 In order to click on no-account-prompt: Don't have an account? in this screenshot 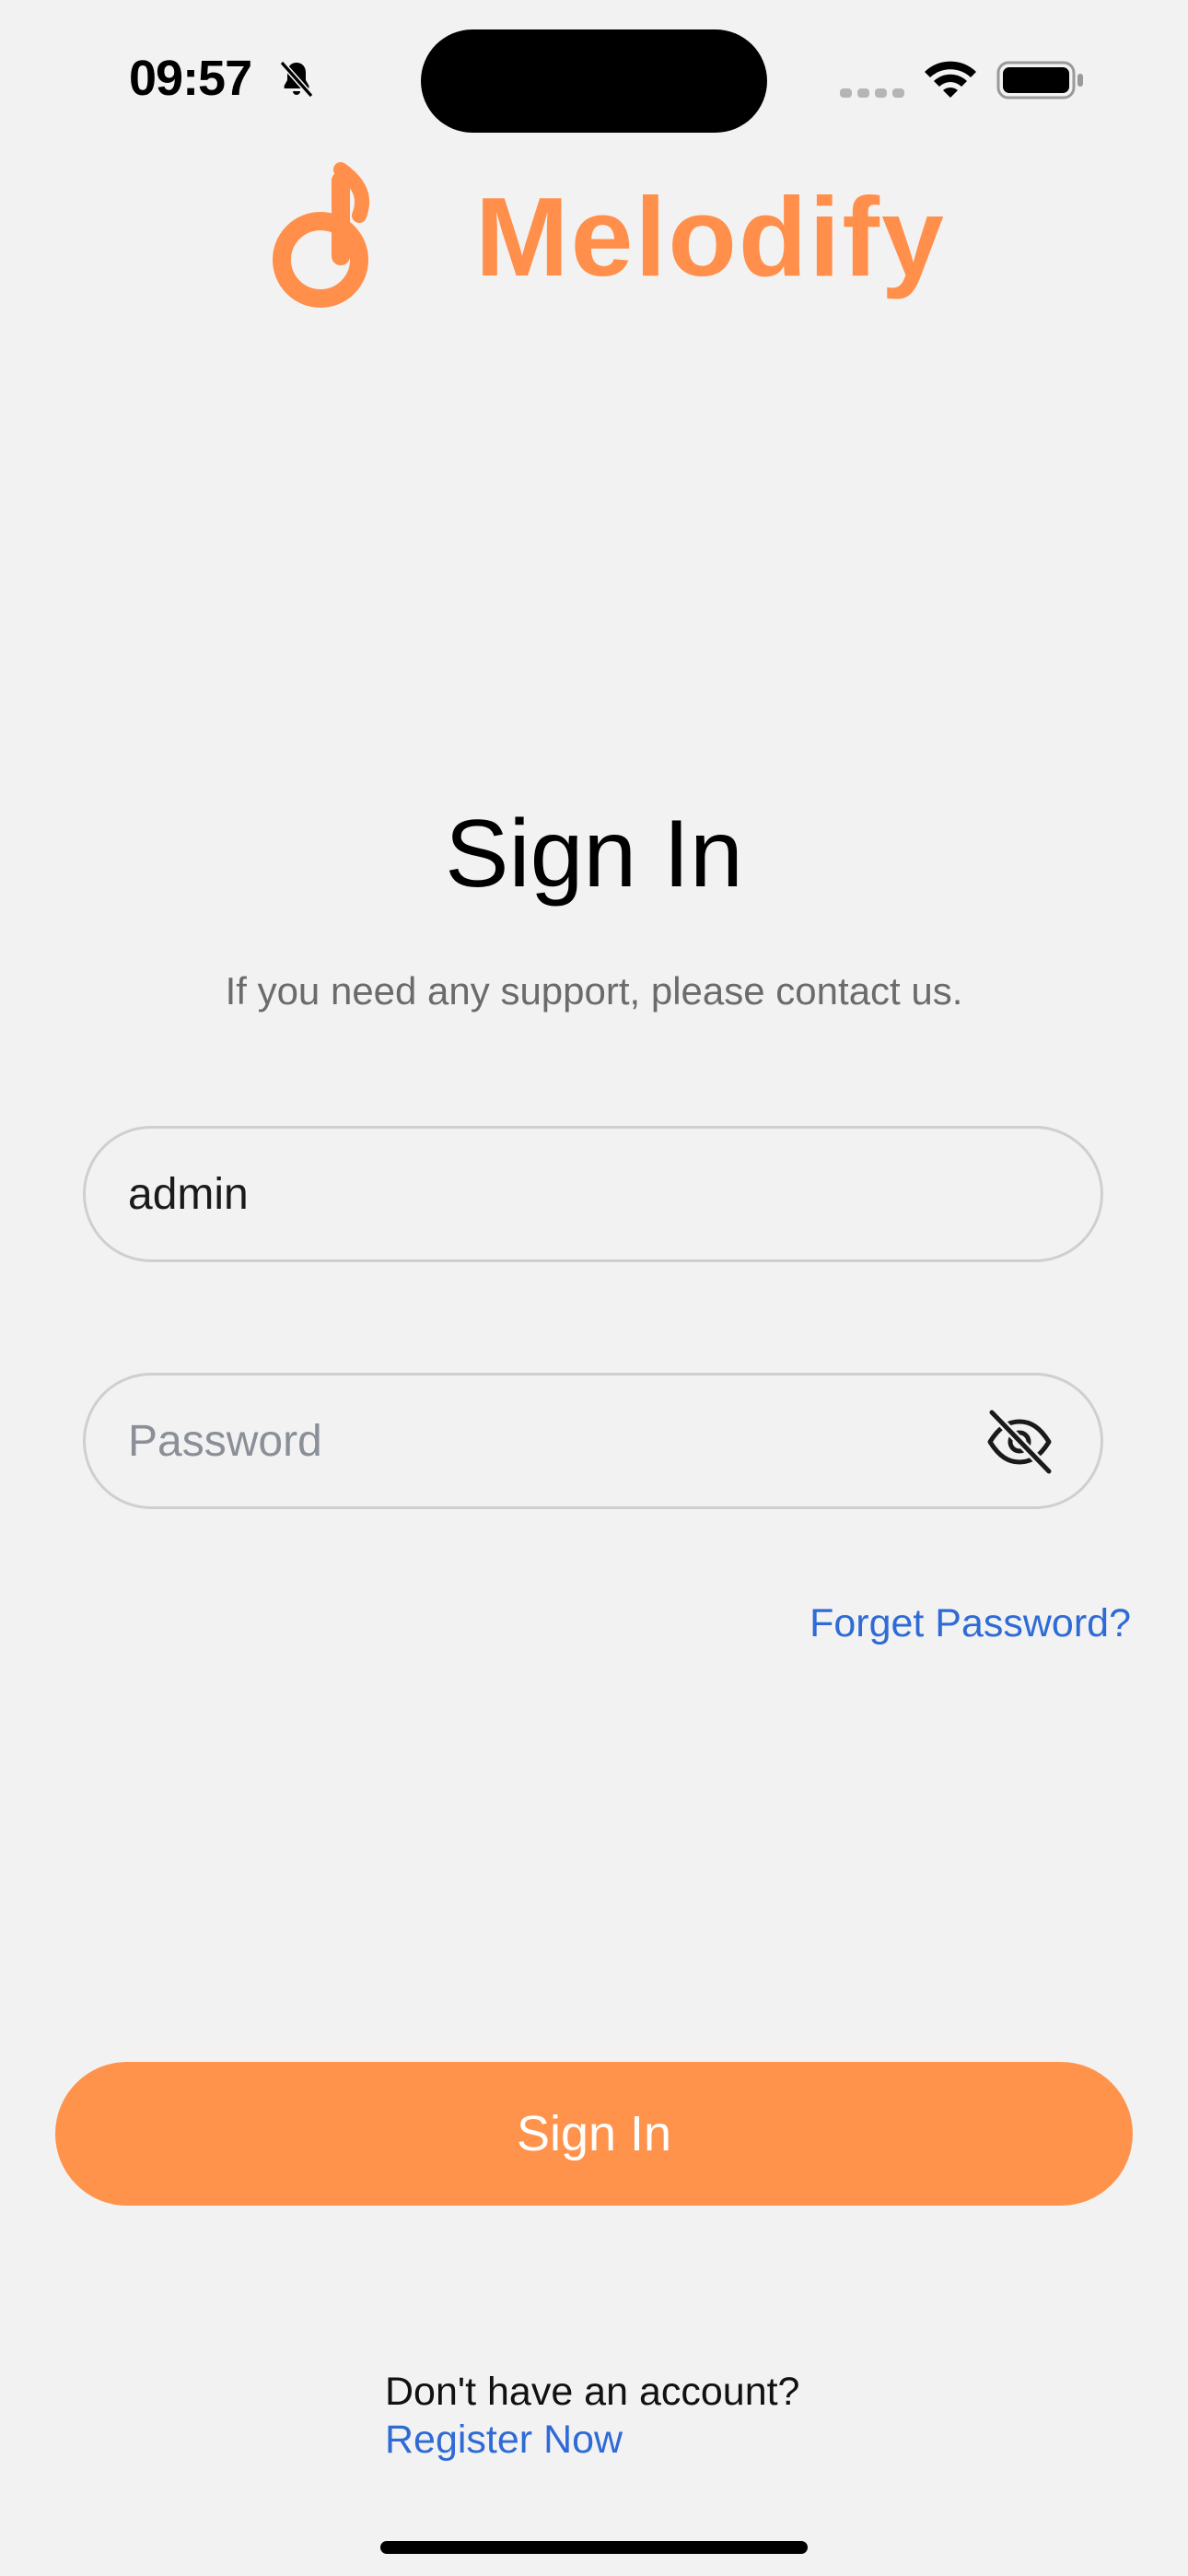, I will do `click(592, 2392)`.